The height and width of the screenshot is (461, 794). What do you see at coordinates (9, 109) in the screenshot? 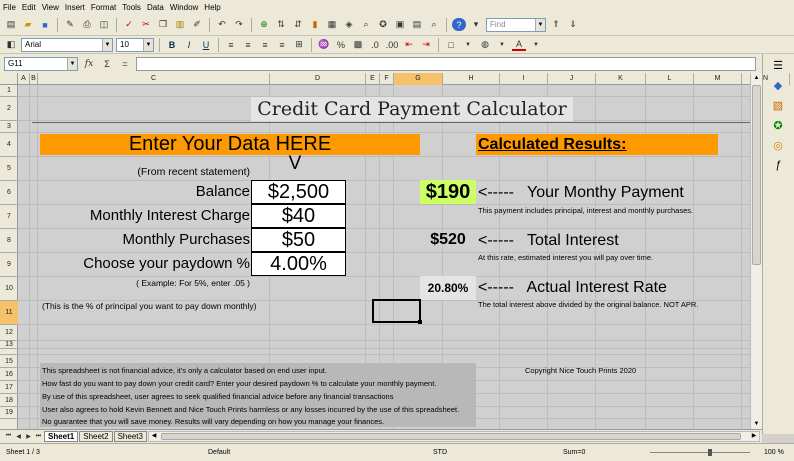
I see `row-header-2: 2` at bounding box center [9, 109].